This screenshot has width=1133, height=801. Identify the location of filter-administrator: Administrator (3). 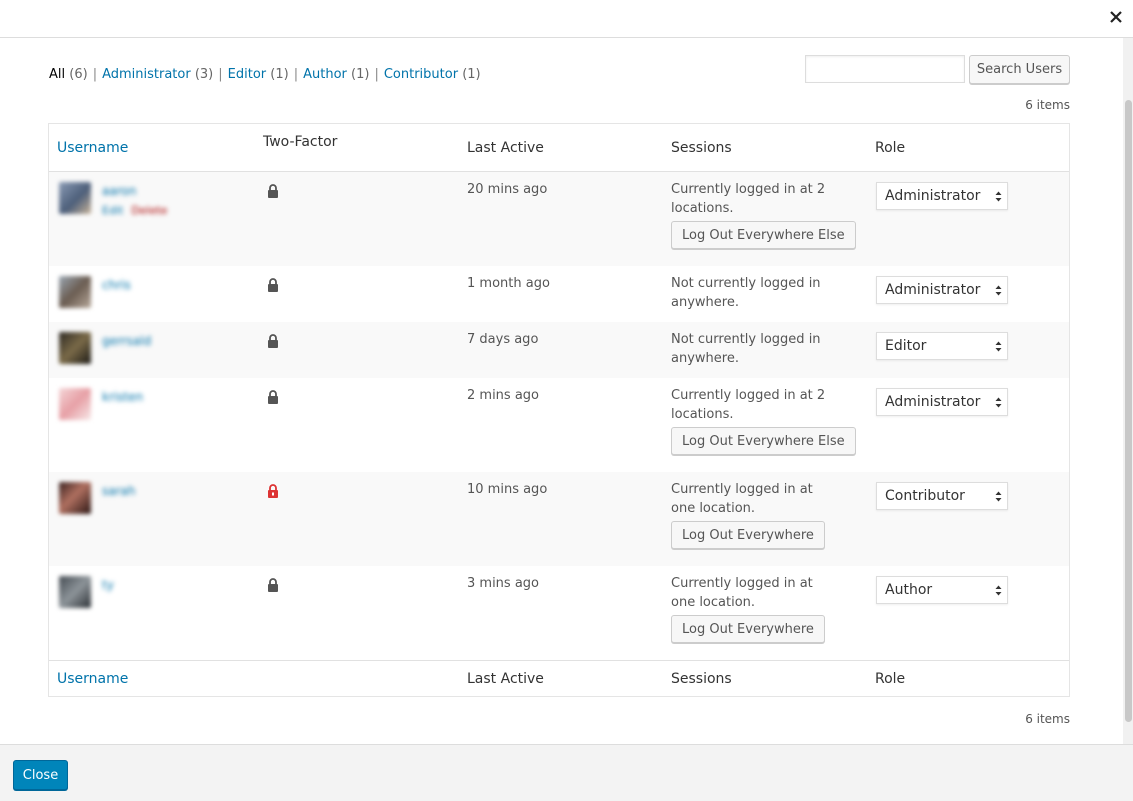
(157, 74).